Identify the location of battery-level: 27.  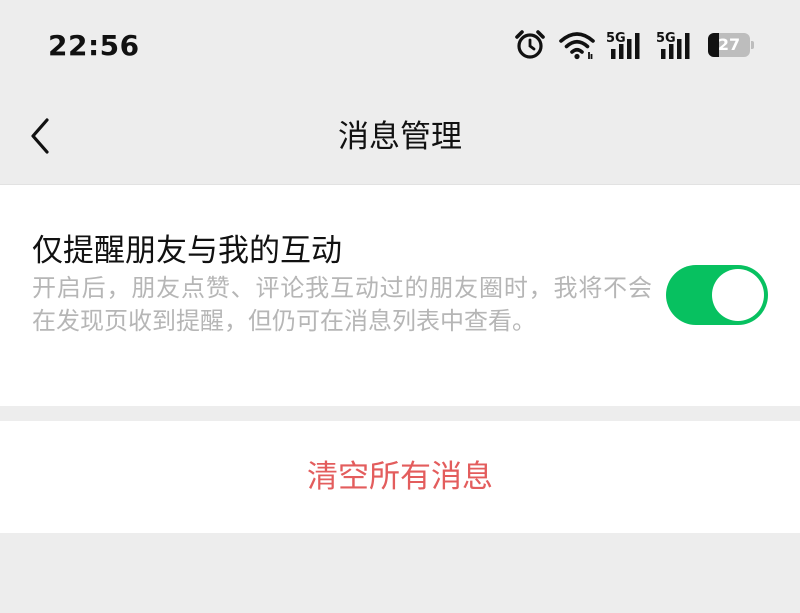
(729, 44).